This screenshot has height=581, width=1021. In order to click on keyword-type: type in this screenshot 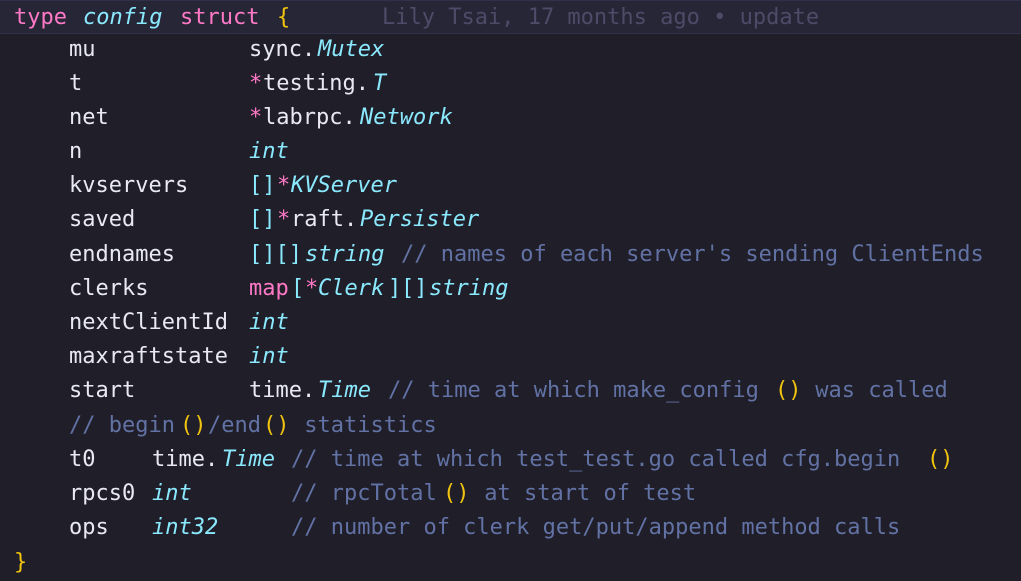, I will do `click(40, 17)`.